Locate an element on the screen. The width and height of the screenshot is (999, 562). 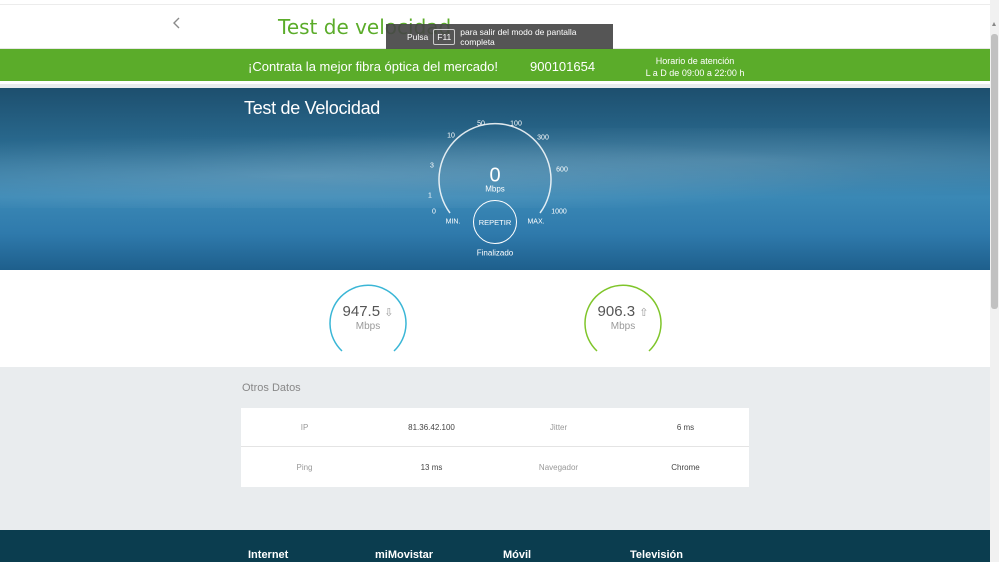
ip-value: 81.36.42.100 is located at coordinates (431, 427).